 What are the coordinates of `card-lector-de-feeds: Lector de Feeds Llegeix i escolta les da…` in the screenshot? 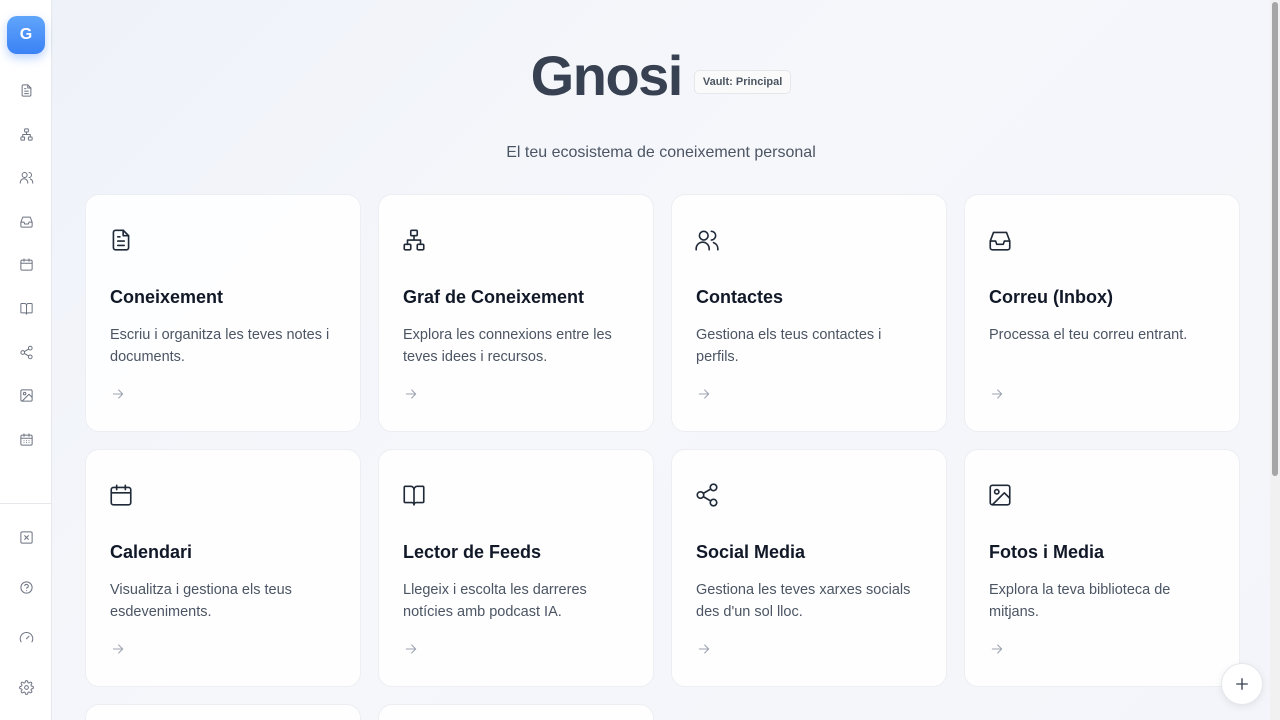 It's located at (516, 568).